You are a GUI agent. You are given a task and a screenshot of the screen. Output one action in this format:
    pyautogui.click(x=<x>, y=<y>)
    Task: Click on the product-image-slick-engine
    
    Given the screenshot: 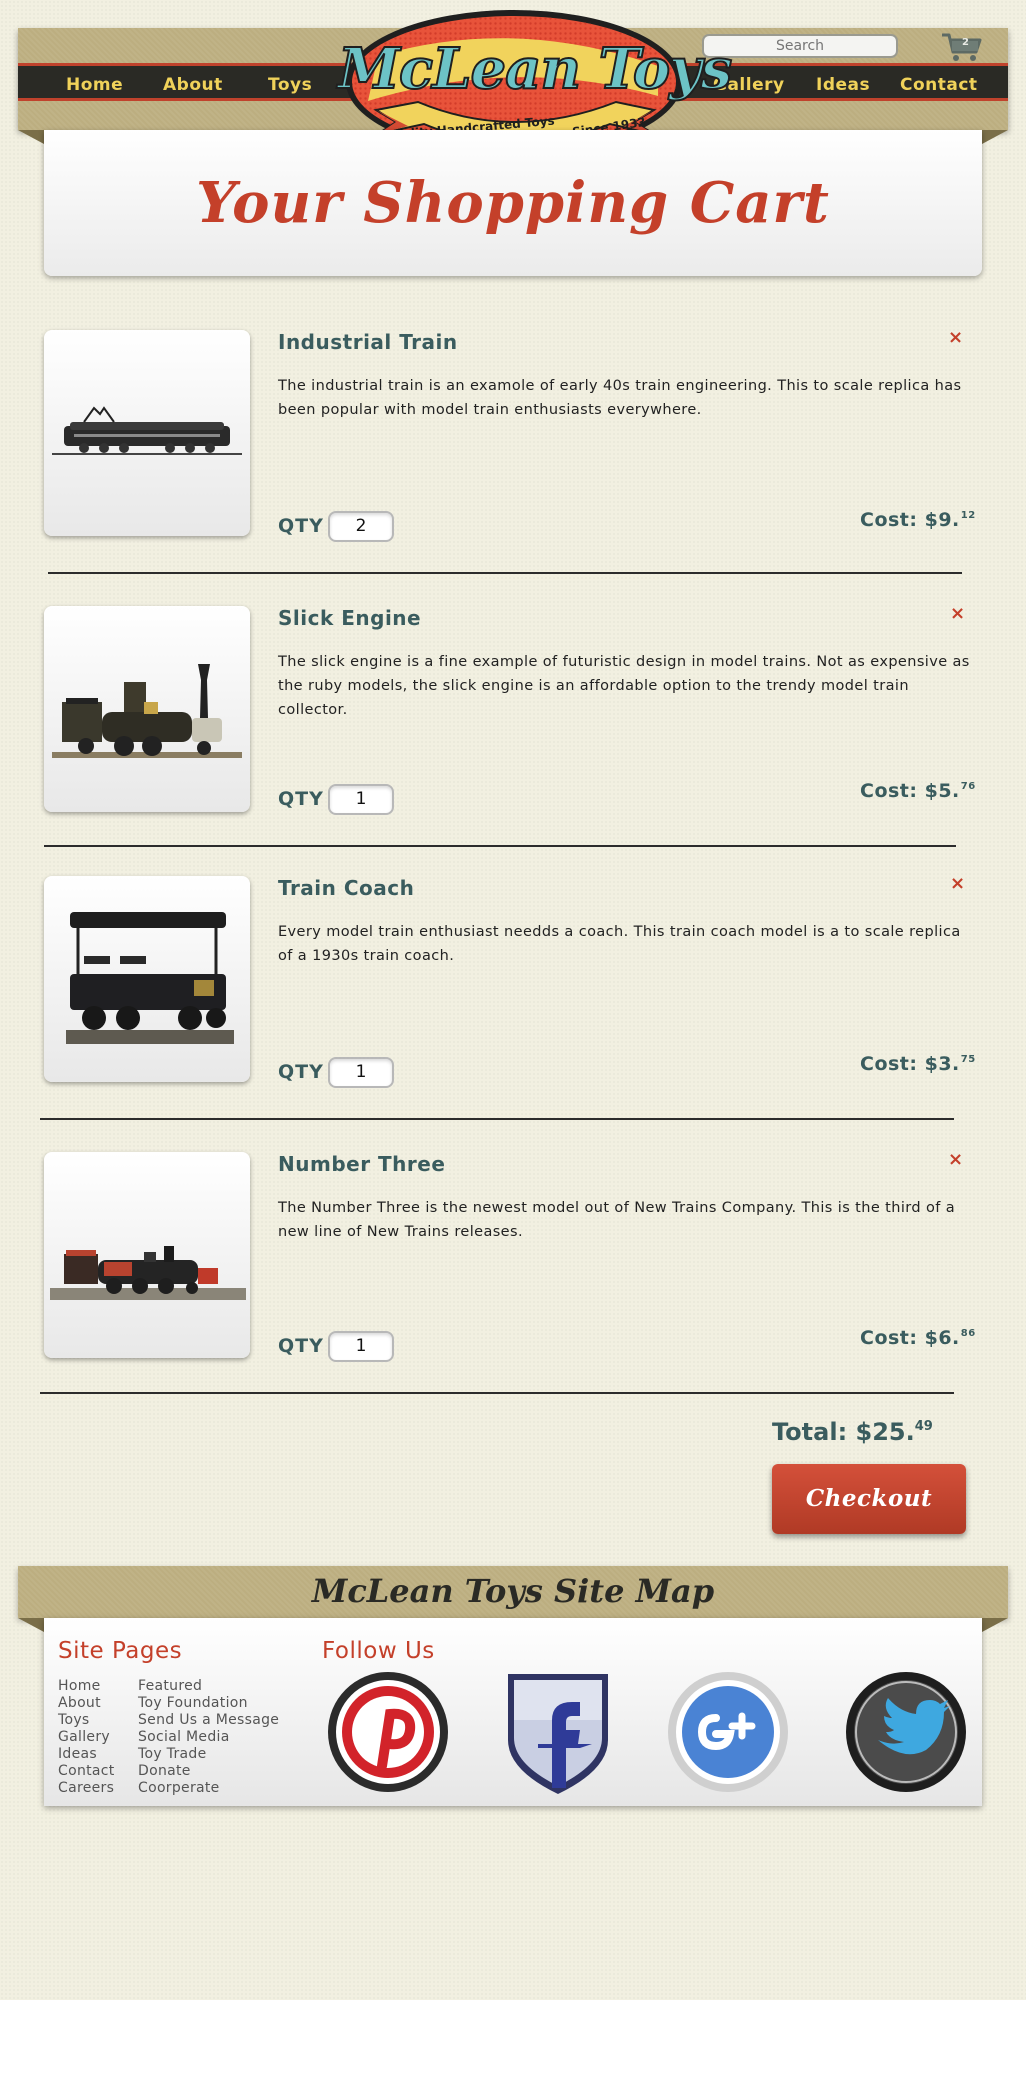 What is the action you would take?
    pyautogui.click(x=147, y=709)
    